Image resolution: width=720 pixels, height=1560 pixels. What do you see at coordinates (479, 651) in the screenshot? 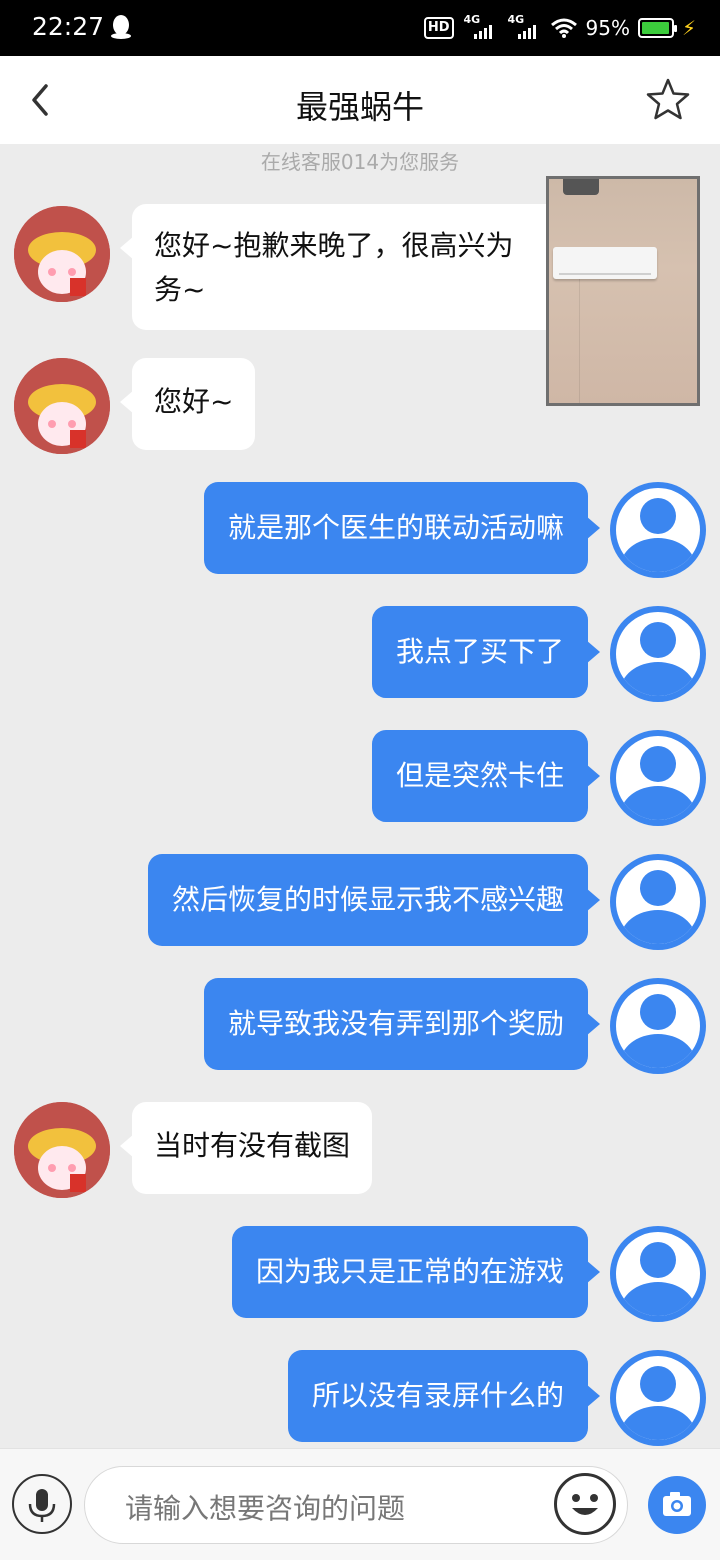
I see `message-text: 我点了买下了` at bounding box center [479, 651].